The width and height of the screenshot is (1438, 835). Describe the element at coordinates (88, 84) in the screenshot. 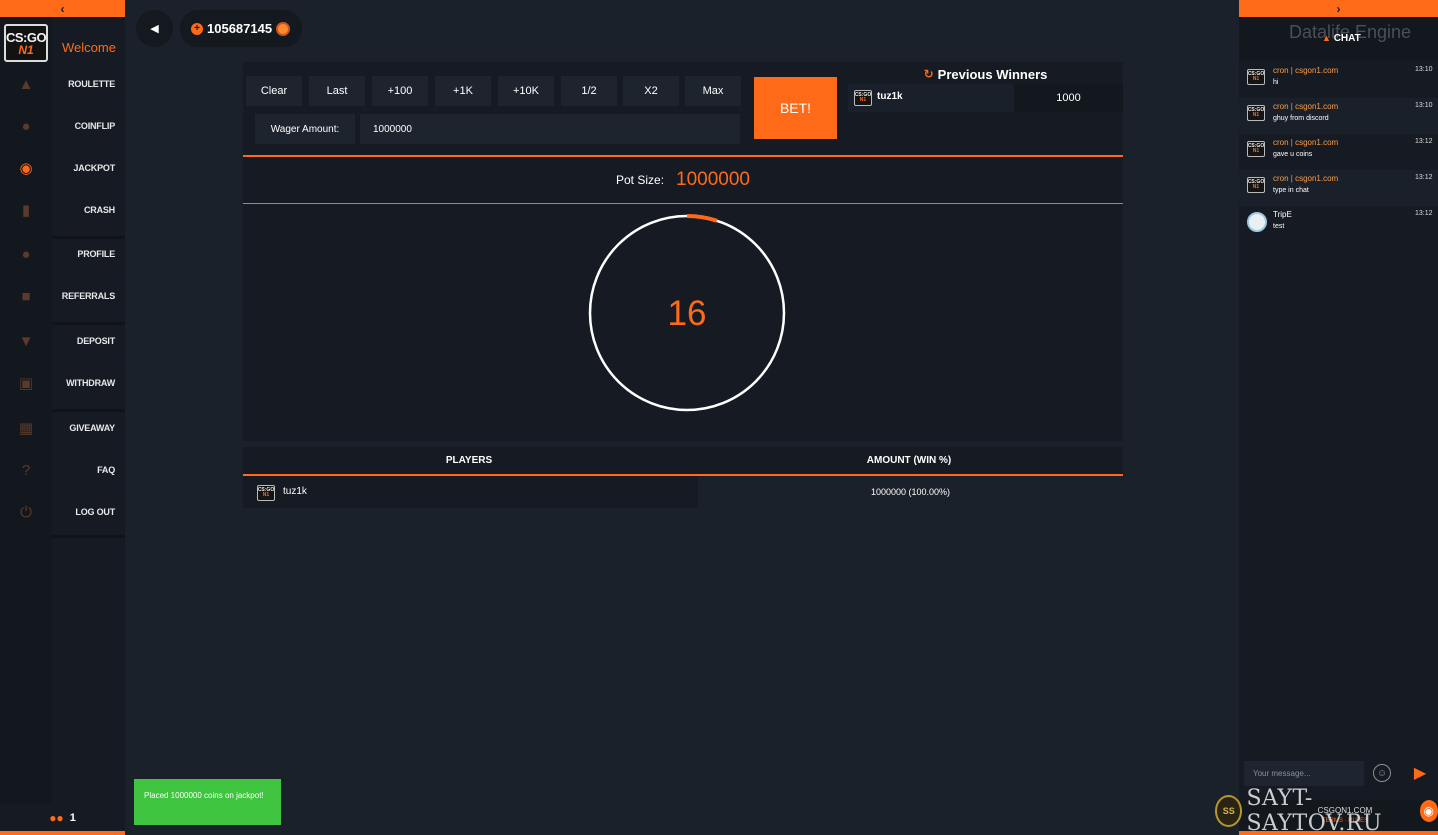

I see `sidebar-item-roulette: ROULETTE` at that location.